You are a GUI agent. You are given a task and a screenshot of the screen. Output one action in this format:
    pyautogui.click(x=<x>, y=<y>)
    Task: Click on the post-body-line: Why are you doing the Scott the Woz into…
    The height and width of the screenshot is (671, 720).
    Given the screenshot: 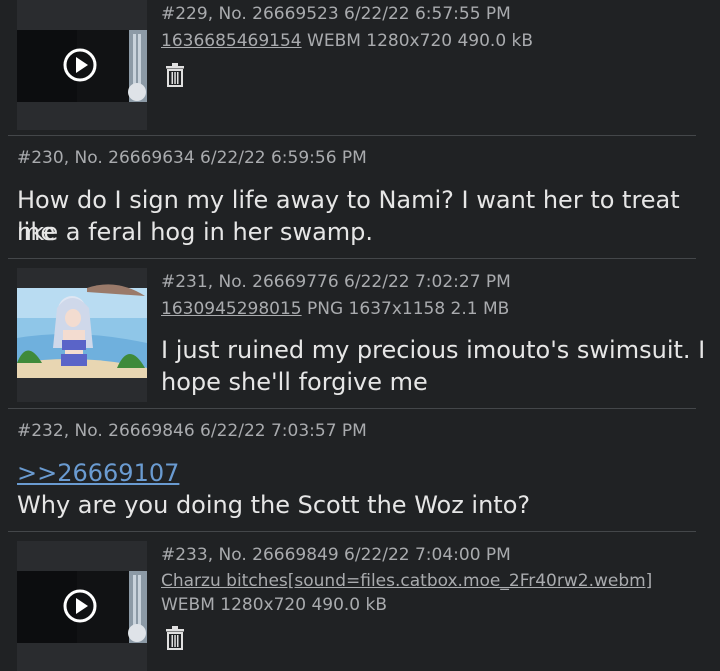 What is the action you would take?
    pyautogui.click(x=274, y=505)
    